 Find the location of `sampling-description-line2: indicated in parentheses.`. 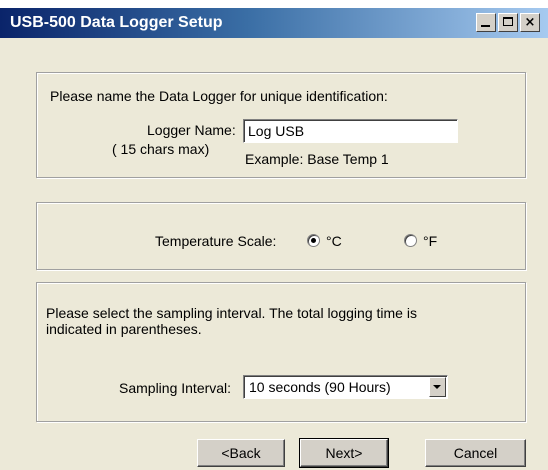

sampling-description-line2: indicated in parentheses. is located at coordinates (124, 329).